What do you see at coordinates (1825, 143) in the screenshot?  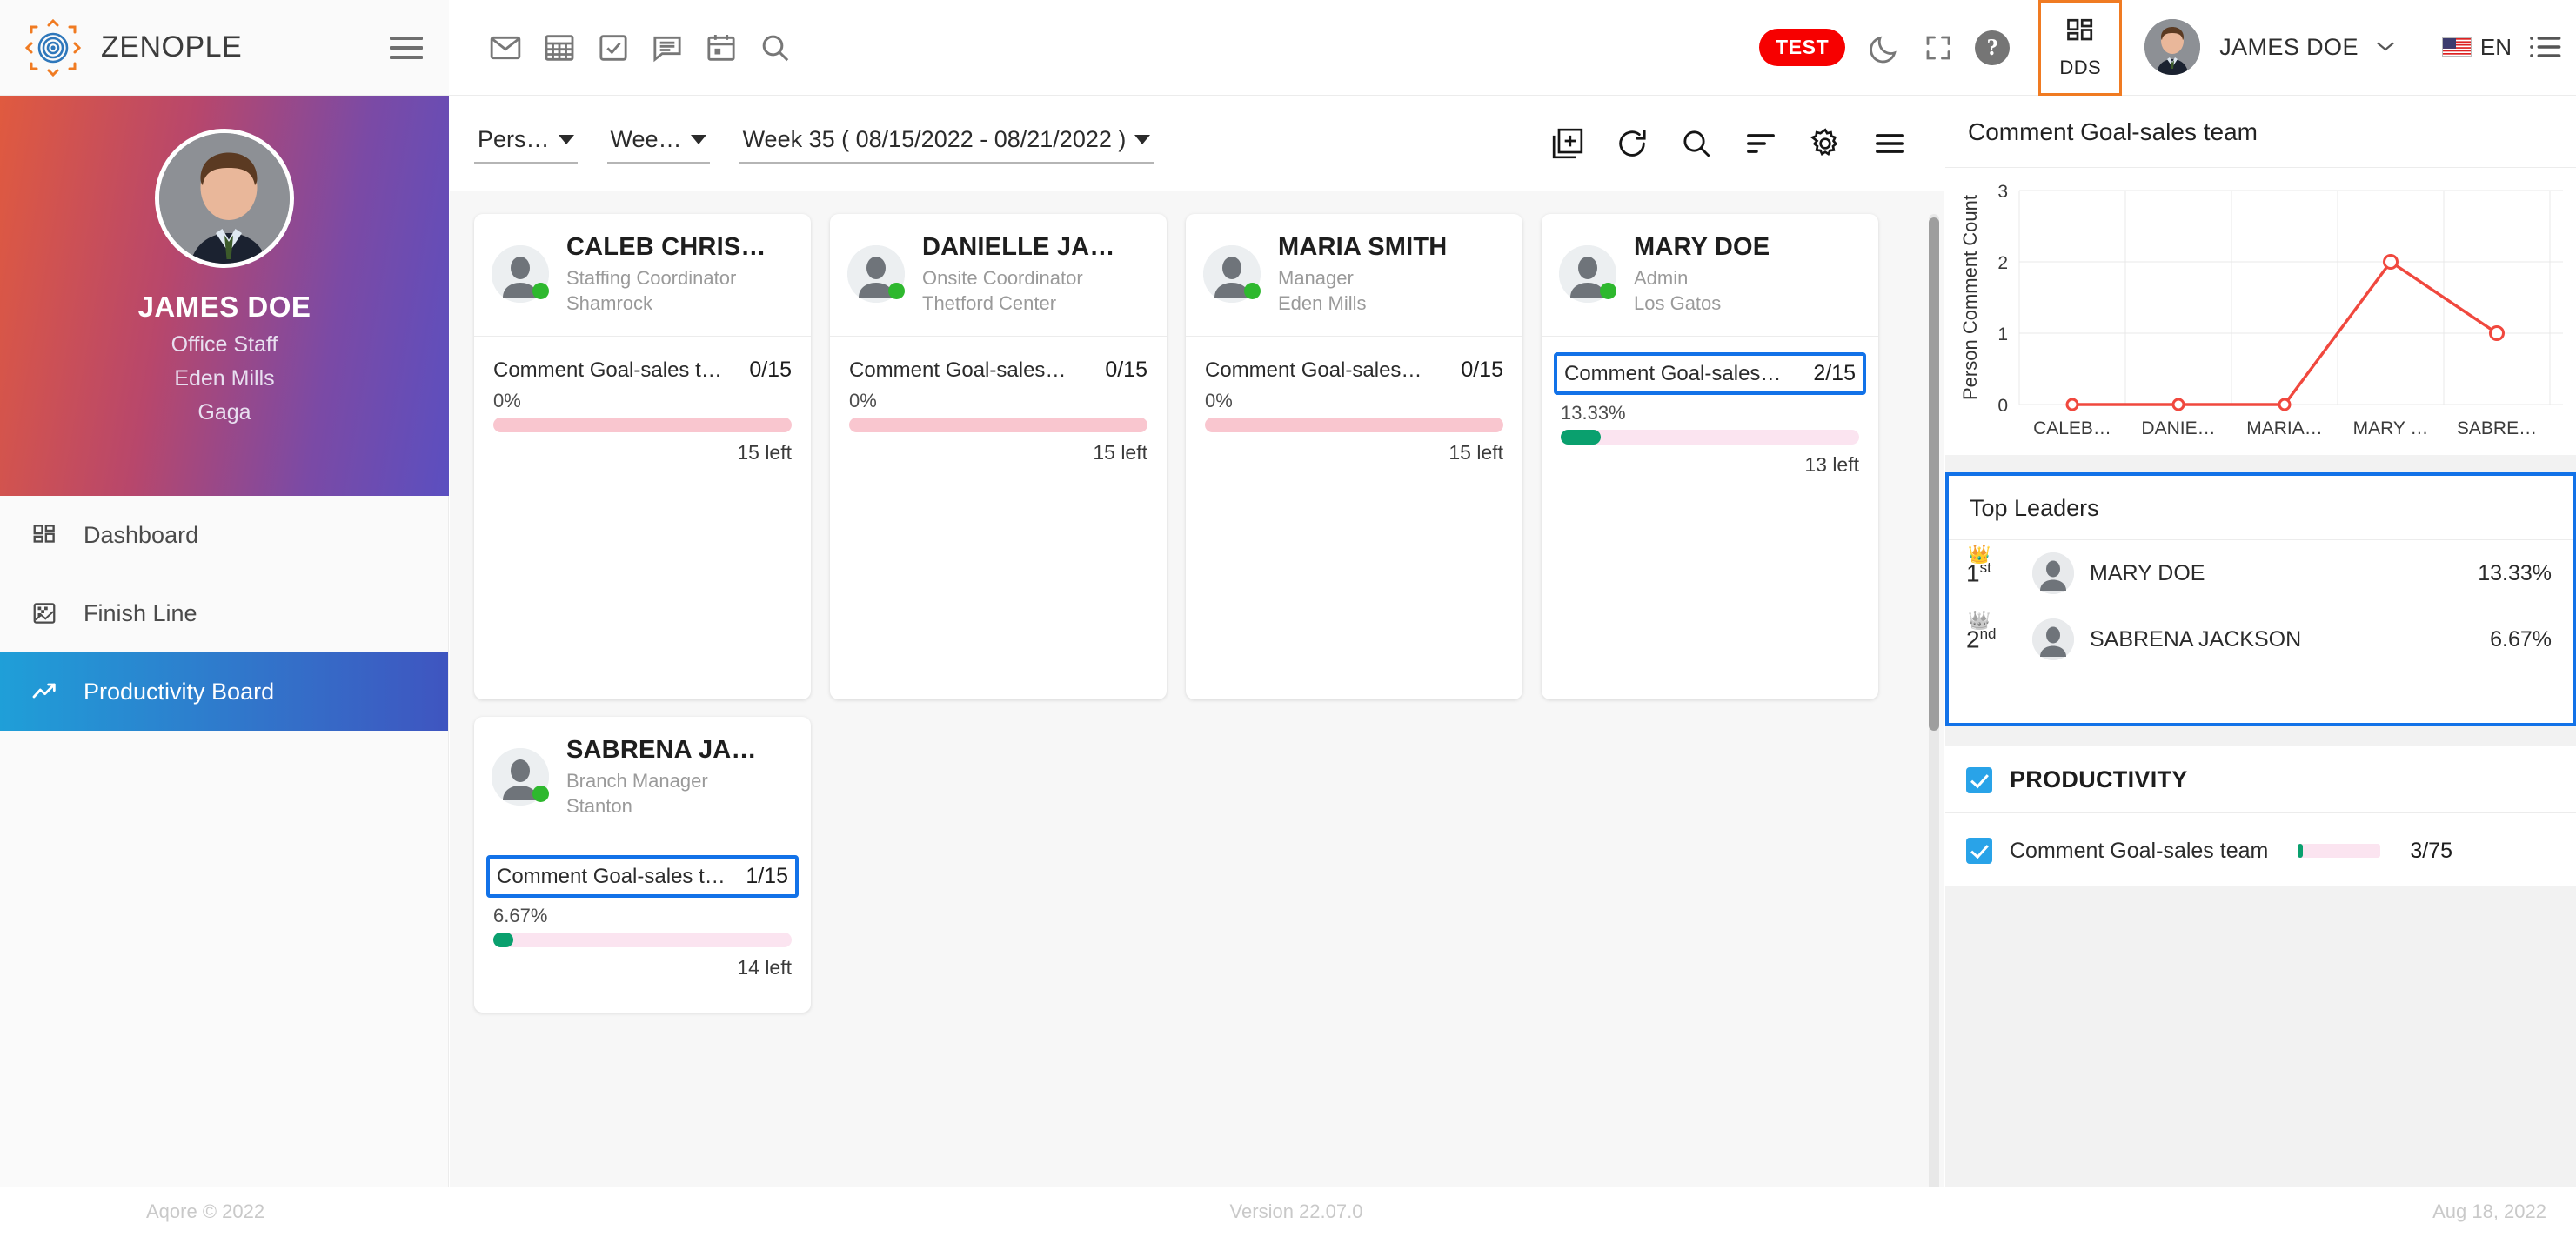 I see `gear-icon` at bounding box center [1825, 143].